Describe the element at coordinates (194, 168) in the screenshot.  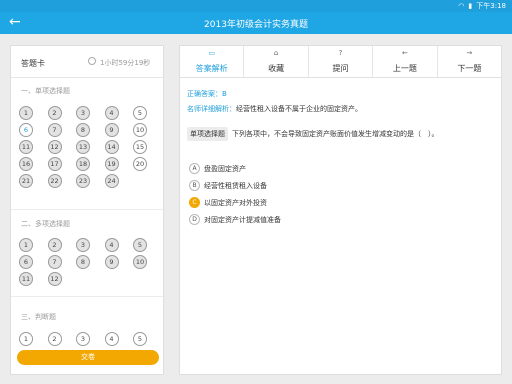
I see `option-letter: A` at that location.